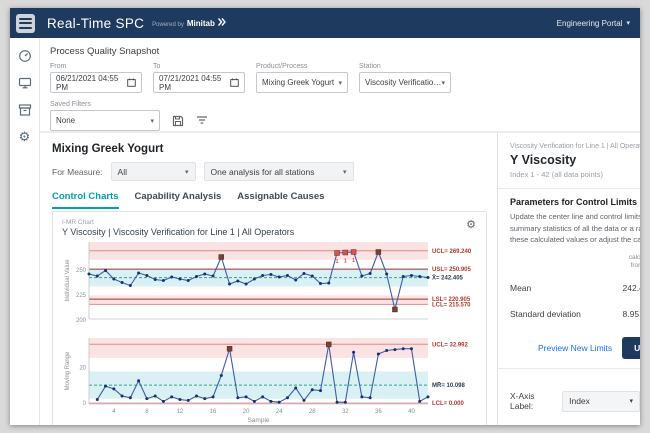  I want to click on tab-assignable-causes: Assignable Causes, so click(280, 200).